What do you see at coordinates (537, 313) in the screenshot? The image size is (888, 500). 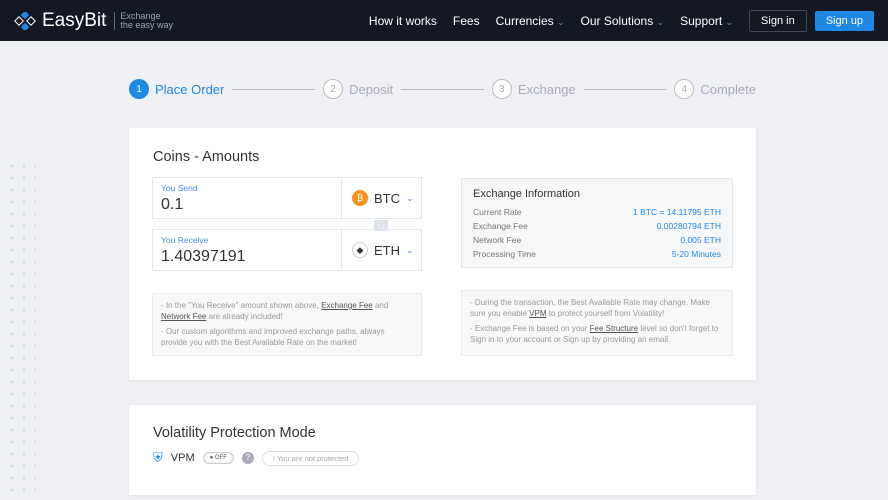 I see `vpm-link: VPM` at bounding box center [537, 313].